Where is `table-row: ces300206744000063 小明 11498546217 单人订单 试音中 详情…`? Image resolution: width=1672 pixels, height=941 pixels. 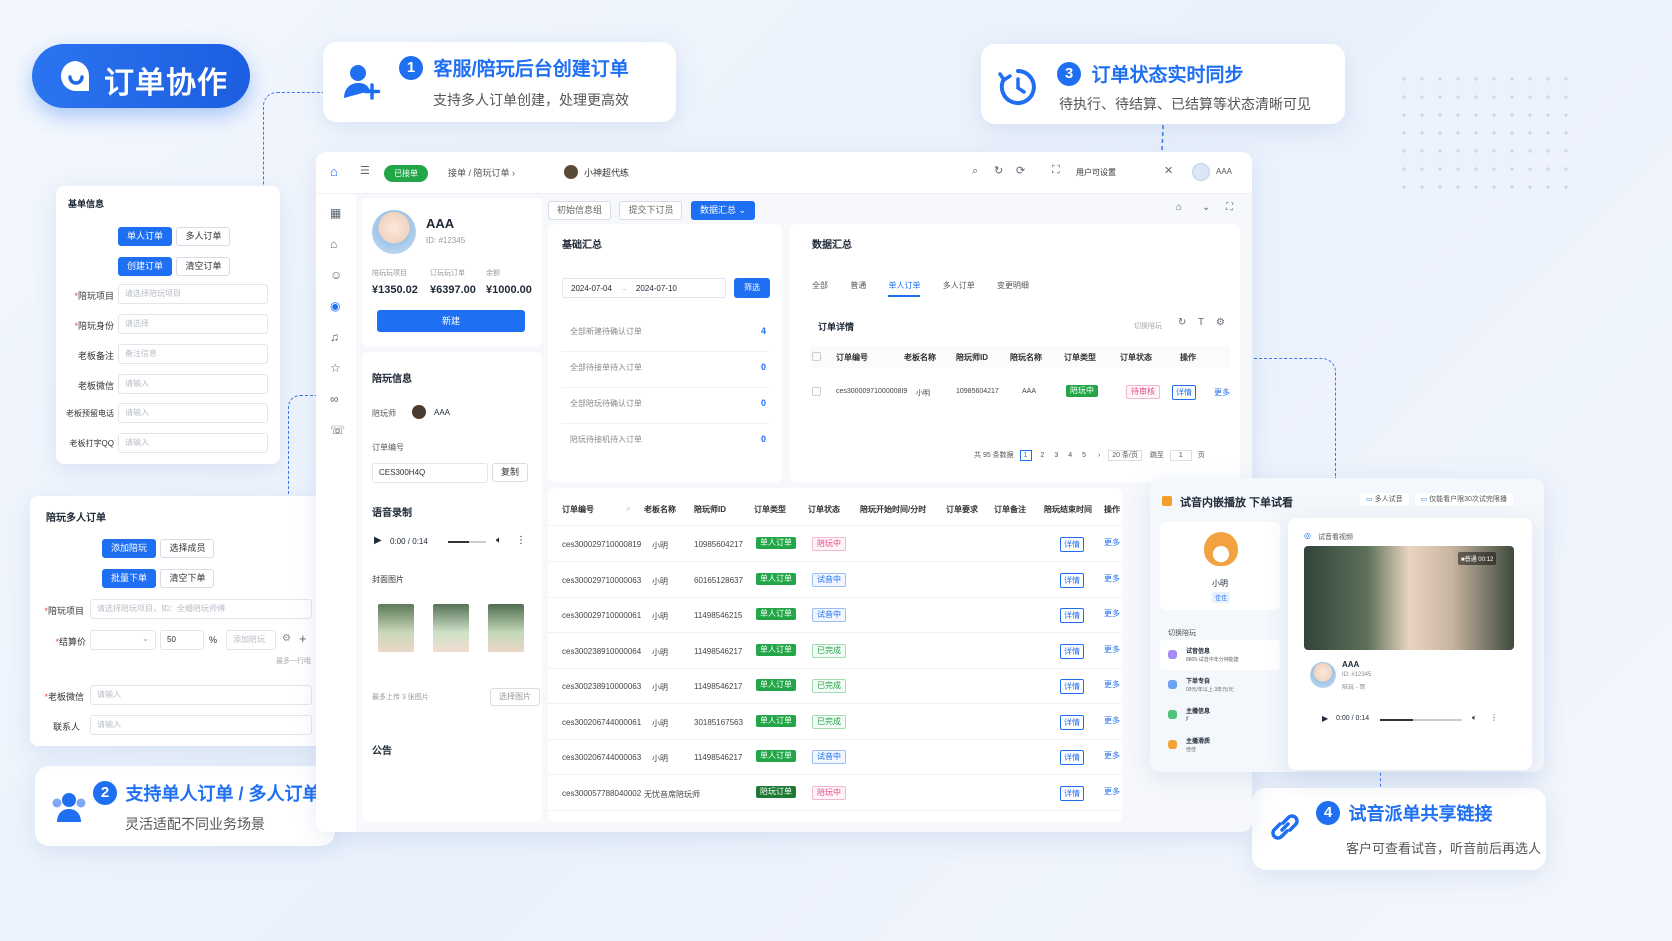 table-row: ces300206744000063 小明 11498546217 单人订单 试音中 详情… is located at coordinates (835, 757).